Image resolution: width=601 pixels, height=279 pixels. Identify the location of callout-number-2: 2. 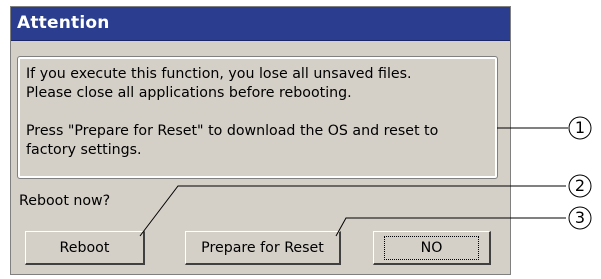
(580, 185).